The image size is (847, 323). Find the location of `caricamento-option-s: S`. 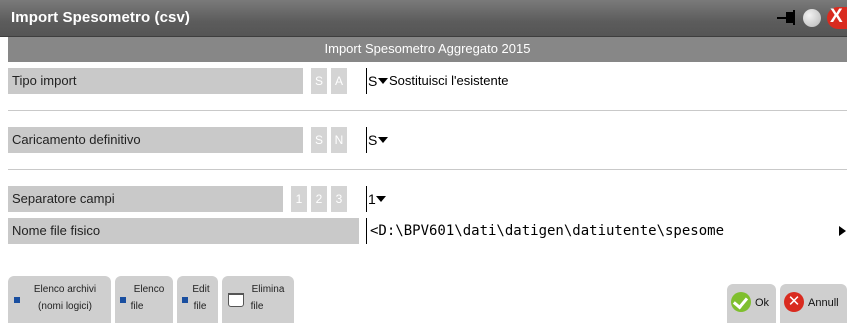

caricamento-option-s: S is located at coordinates (319, 140).